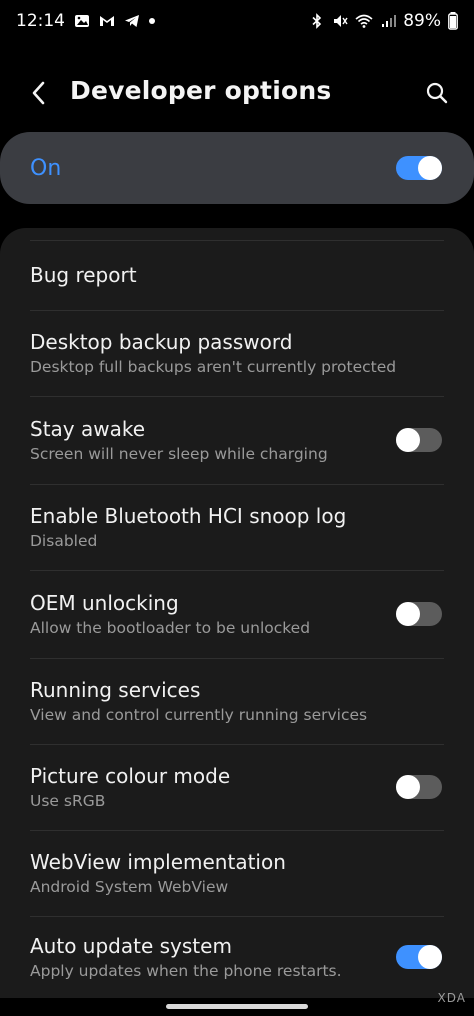 This screenshot has width=474, height=1016. What do you see at coordinates (341, 21) in the screenshot?
I see `mute-icon` at bounding box center [341, 21].